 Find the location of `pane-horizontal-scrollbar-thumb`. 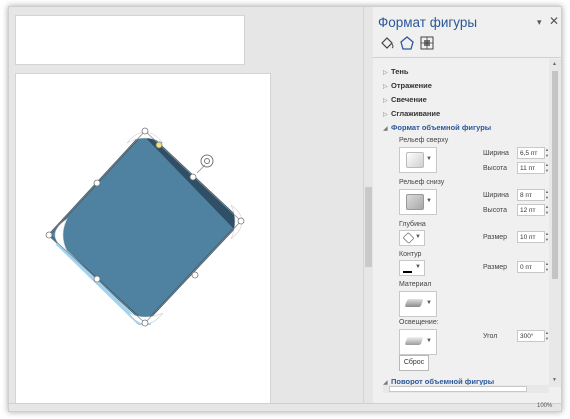

pane-horizontal-scrollbar-thumb is located at coordinates (458, 389).